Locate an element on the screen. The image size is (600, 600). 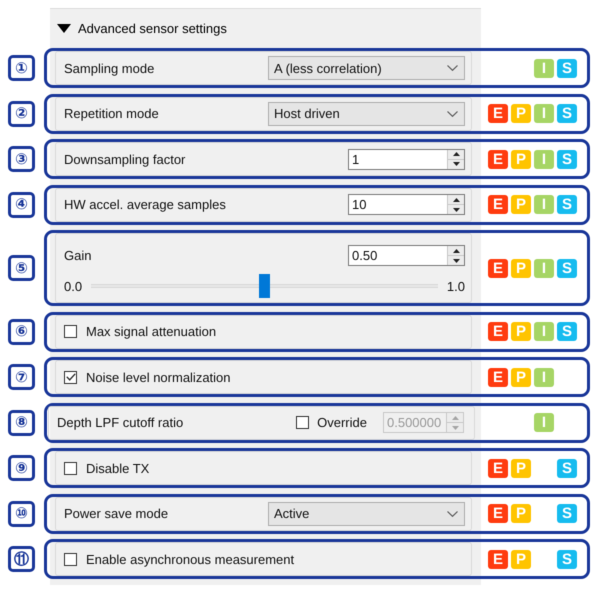
dropdown: Host driven is located at coordinates (366, 114).